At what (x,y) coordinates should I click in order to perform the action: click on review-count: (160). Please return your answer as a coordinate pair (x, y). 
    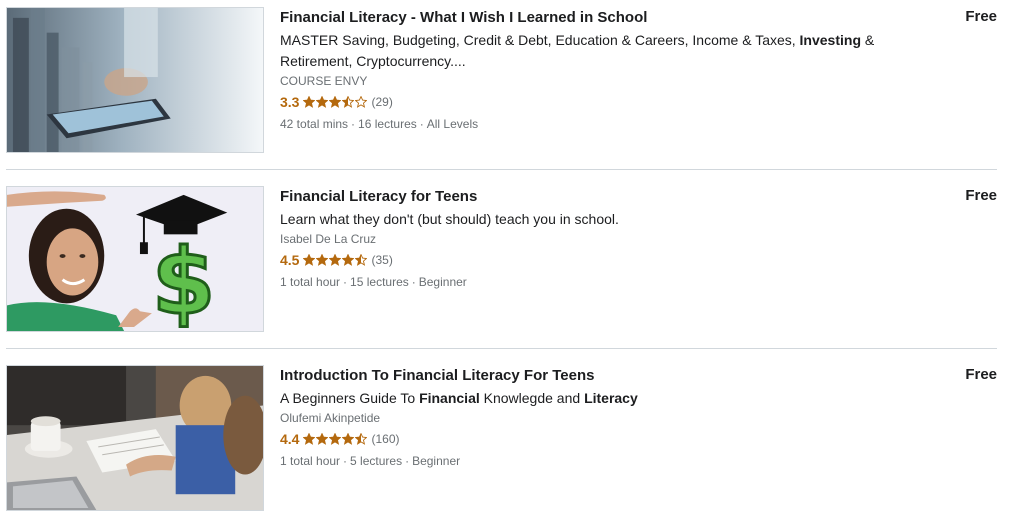
    Looking at the image, I should click on (385, 439).